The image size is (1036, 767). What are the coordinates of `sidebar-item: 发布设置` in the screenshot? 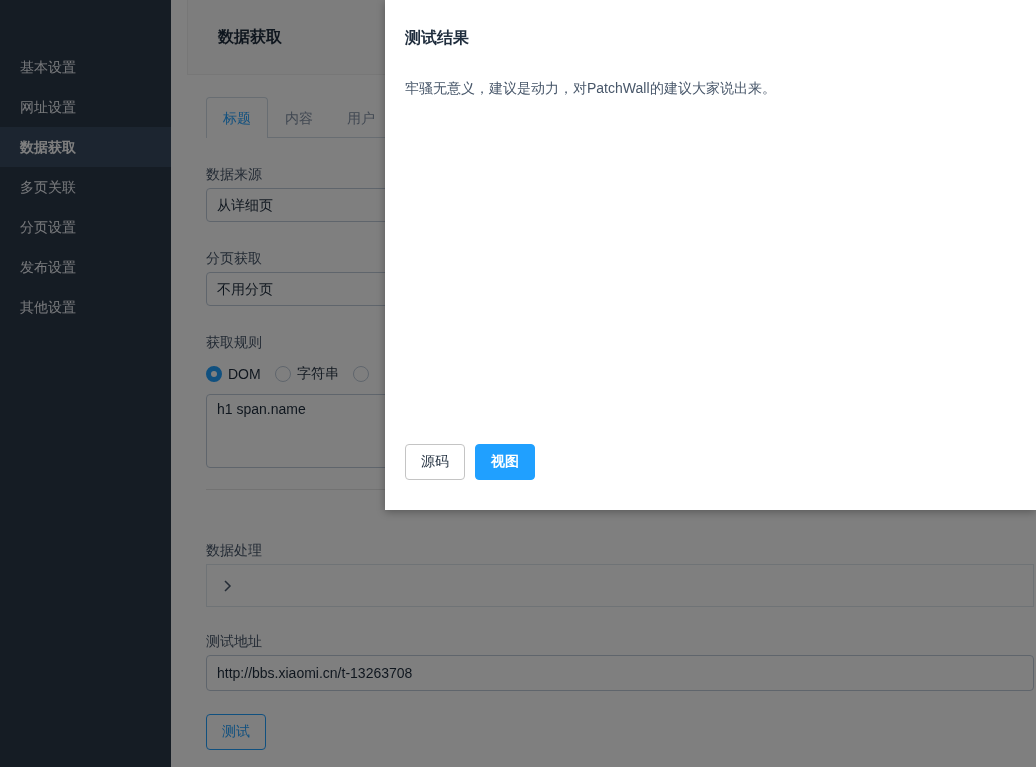 It's located at (85, 267).